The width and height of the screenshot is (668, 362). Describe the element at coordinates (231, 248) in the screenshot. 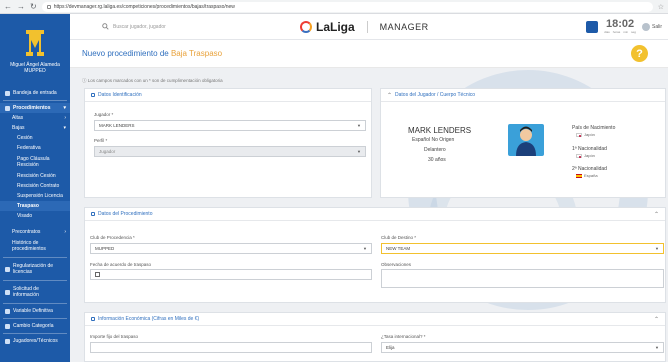

I see `club-procedencia-select: MUPPED ▼` at that location.